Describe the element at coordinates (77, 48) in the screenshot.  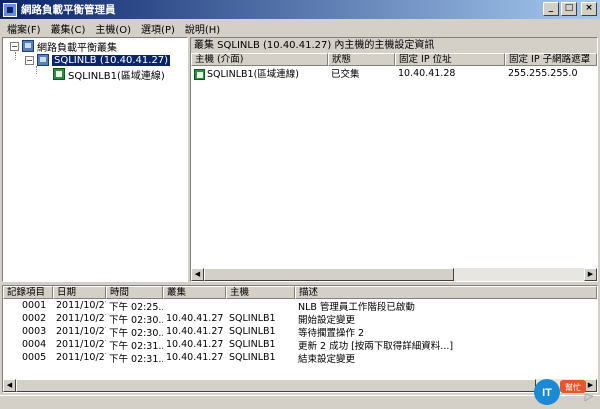
I see `tree-root-label: 網路負載平衡叢集` at that location.